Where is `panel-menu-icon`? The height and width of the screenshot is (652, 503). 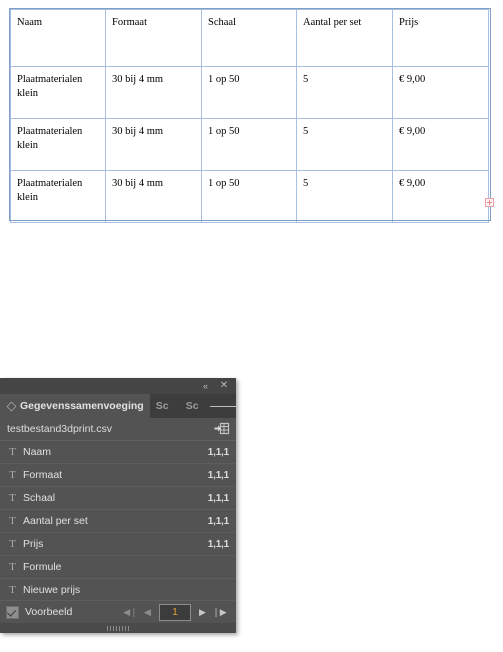
panel-menu-icon is located at coordinates (223, 406).